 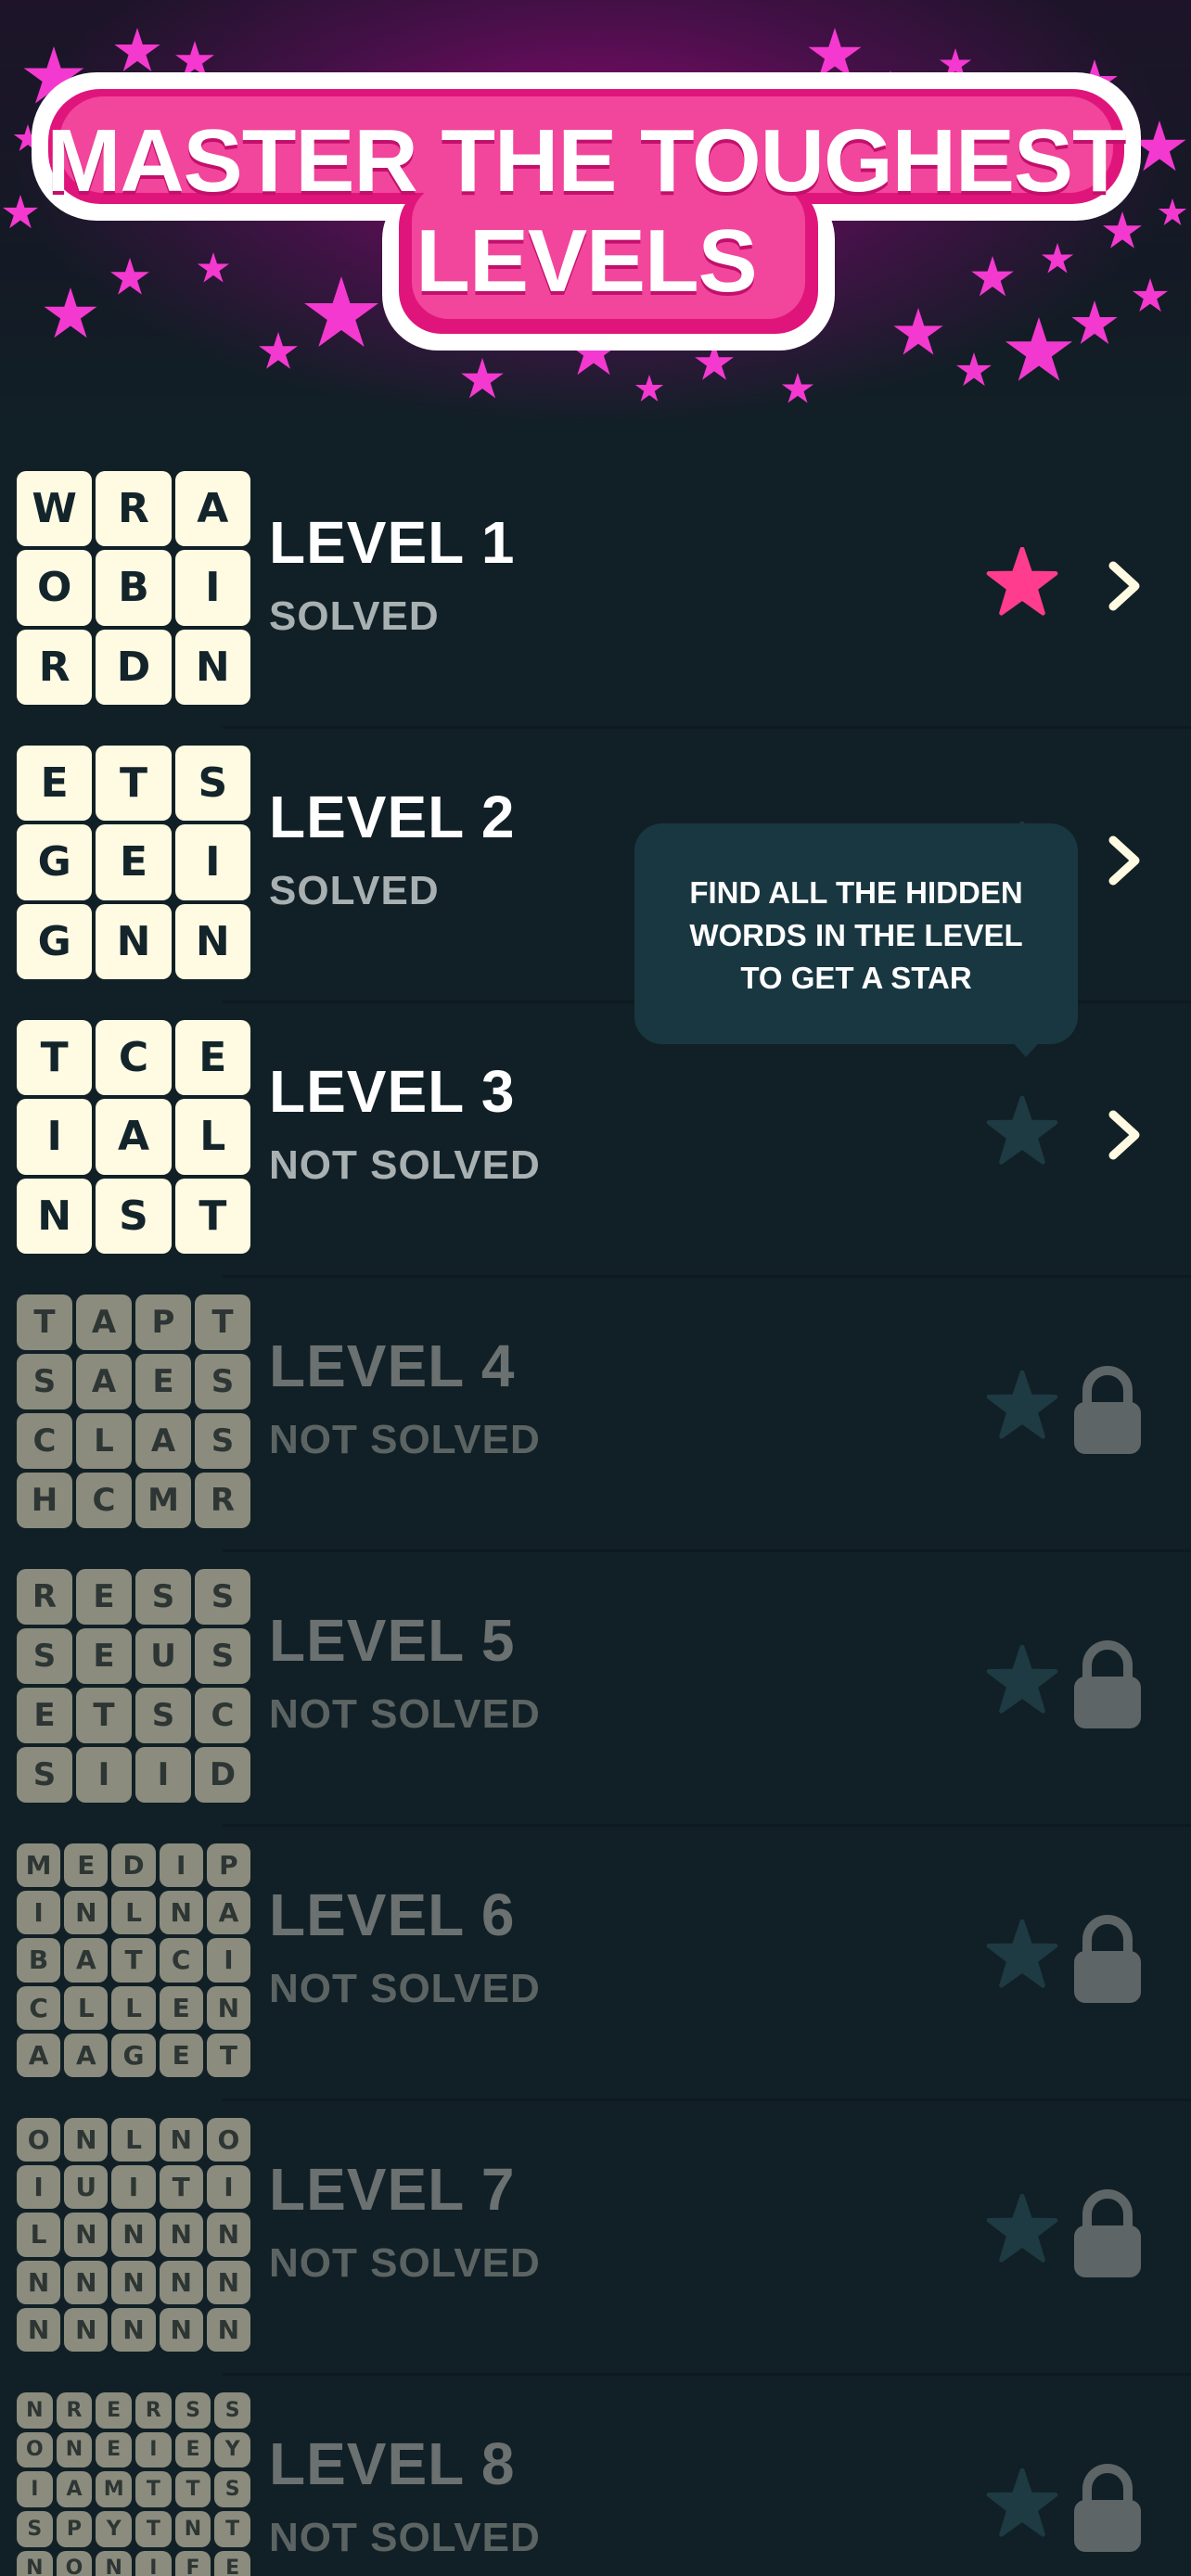 What do you see at coordinates (1026, 1048) in the screenshot?
I see `tooltip-tail` at bounding box center [1026, 1048].